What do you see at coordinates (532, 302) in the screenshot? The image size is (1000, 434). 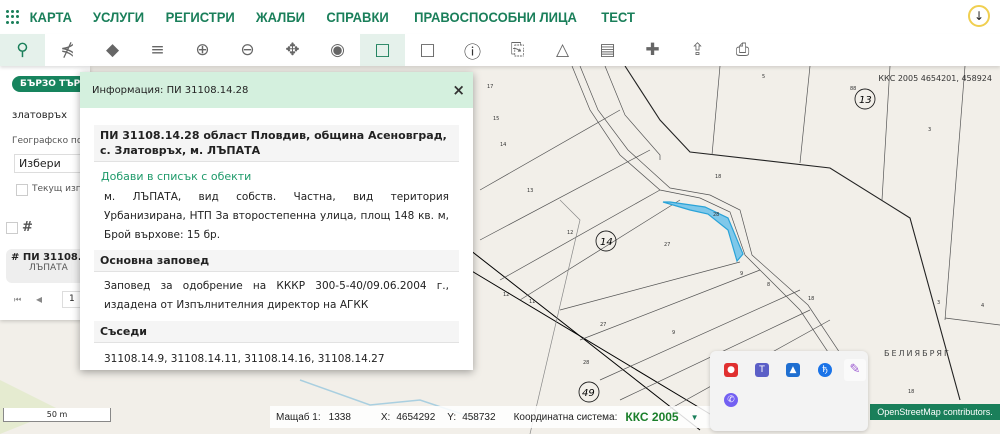 I see `parcel-label: 11` at bounding box center [532, 302].